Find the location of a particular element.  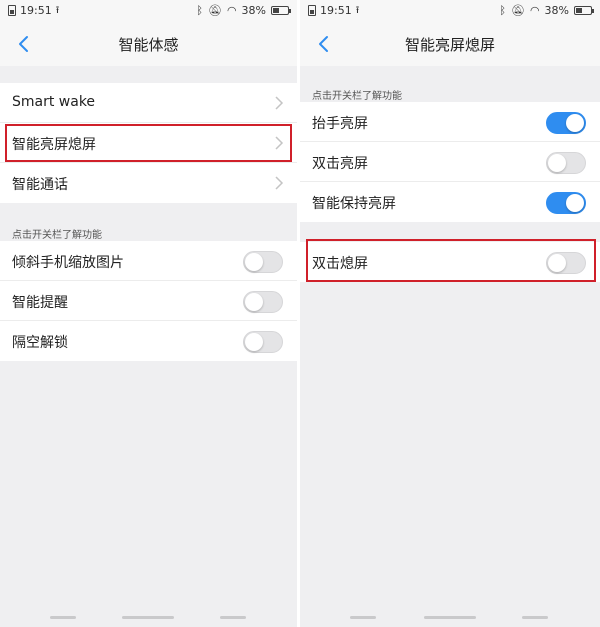

toggle-list: 抬手亮屏 双击亮屏 智能保持亮屏 is located at coordinates (450, 162).